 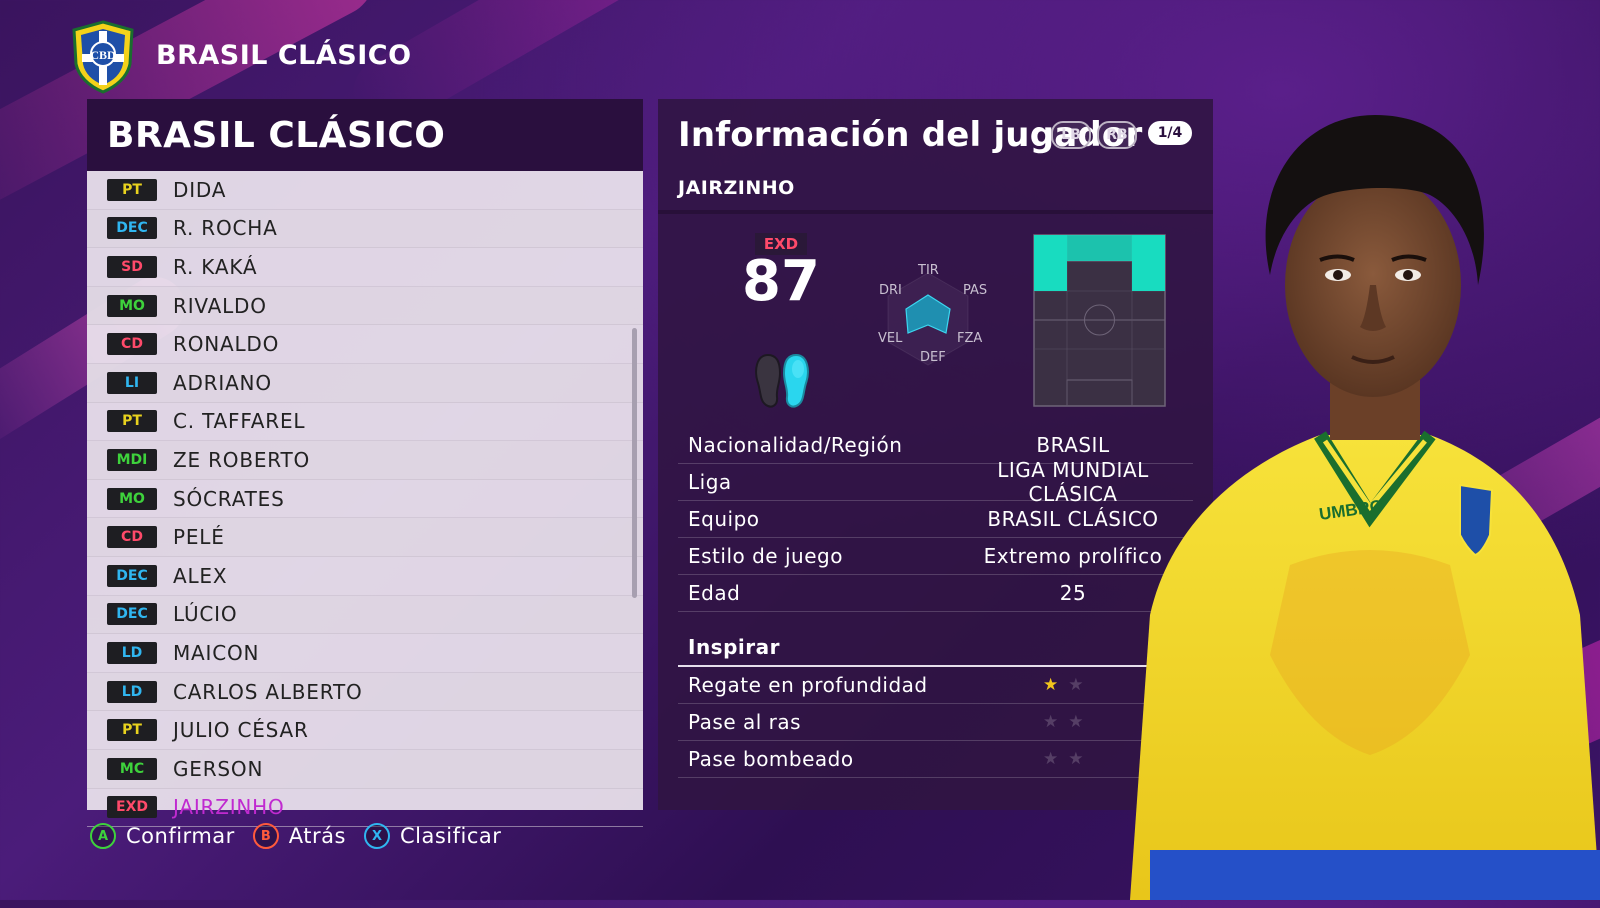 What do you see at coordinates (216, 652) in the screenshot?
I see `player-name: MAICON` at bounding box center [216, 652].